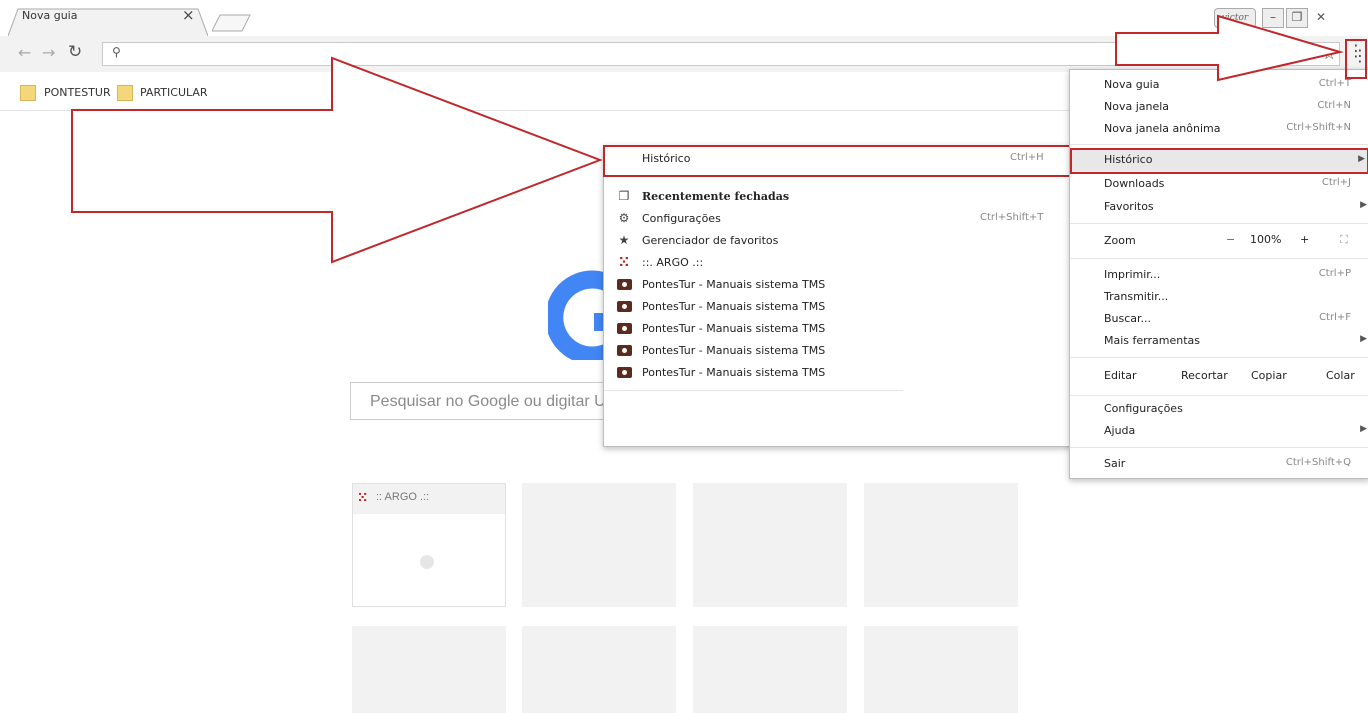  I want to click on menu-item-buscar: Buscar... Ctrl+F, so click(1219, 319).